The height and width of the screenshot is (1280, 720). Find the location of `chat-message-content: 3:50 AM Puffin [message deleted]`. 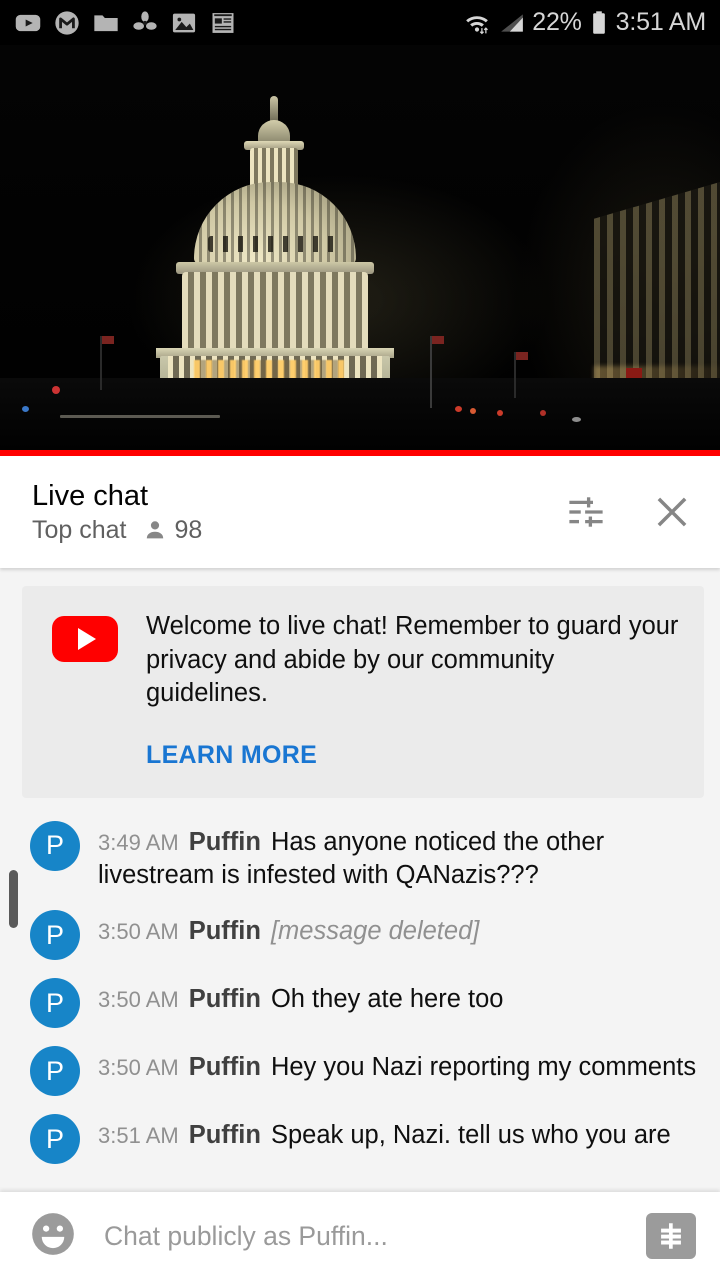

chat-message-content: 3:50 AM Puffin [message deleted] is located at coordinates (401, 929).